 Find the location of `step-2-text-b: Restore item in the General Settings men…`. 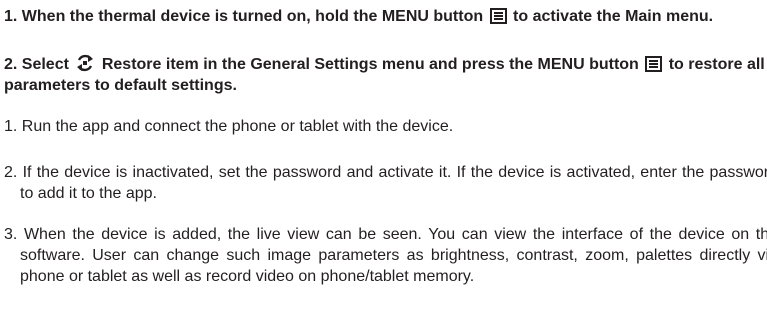

step-2-text-b: Restore item in the General Settings men… is located at coordinates (370, 64).